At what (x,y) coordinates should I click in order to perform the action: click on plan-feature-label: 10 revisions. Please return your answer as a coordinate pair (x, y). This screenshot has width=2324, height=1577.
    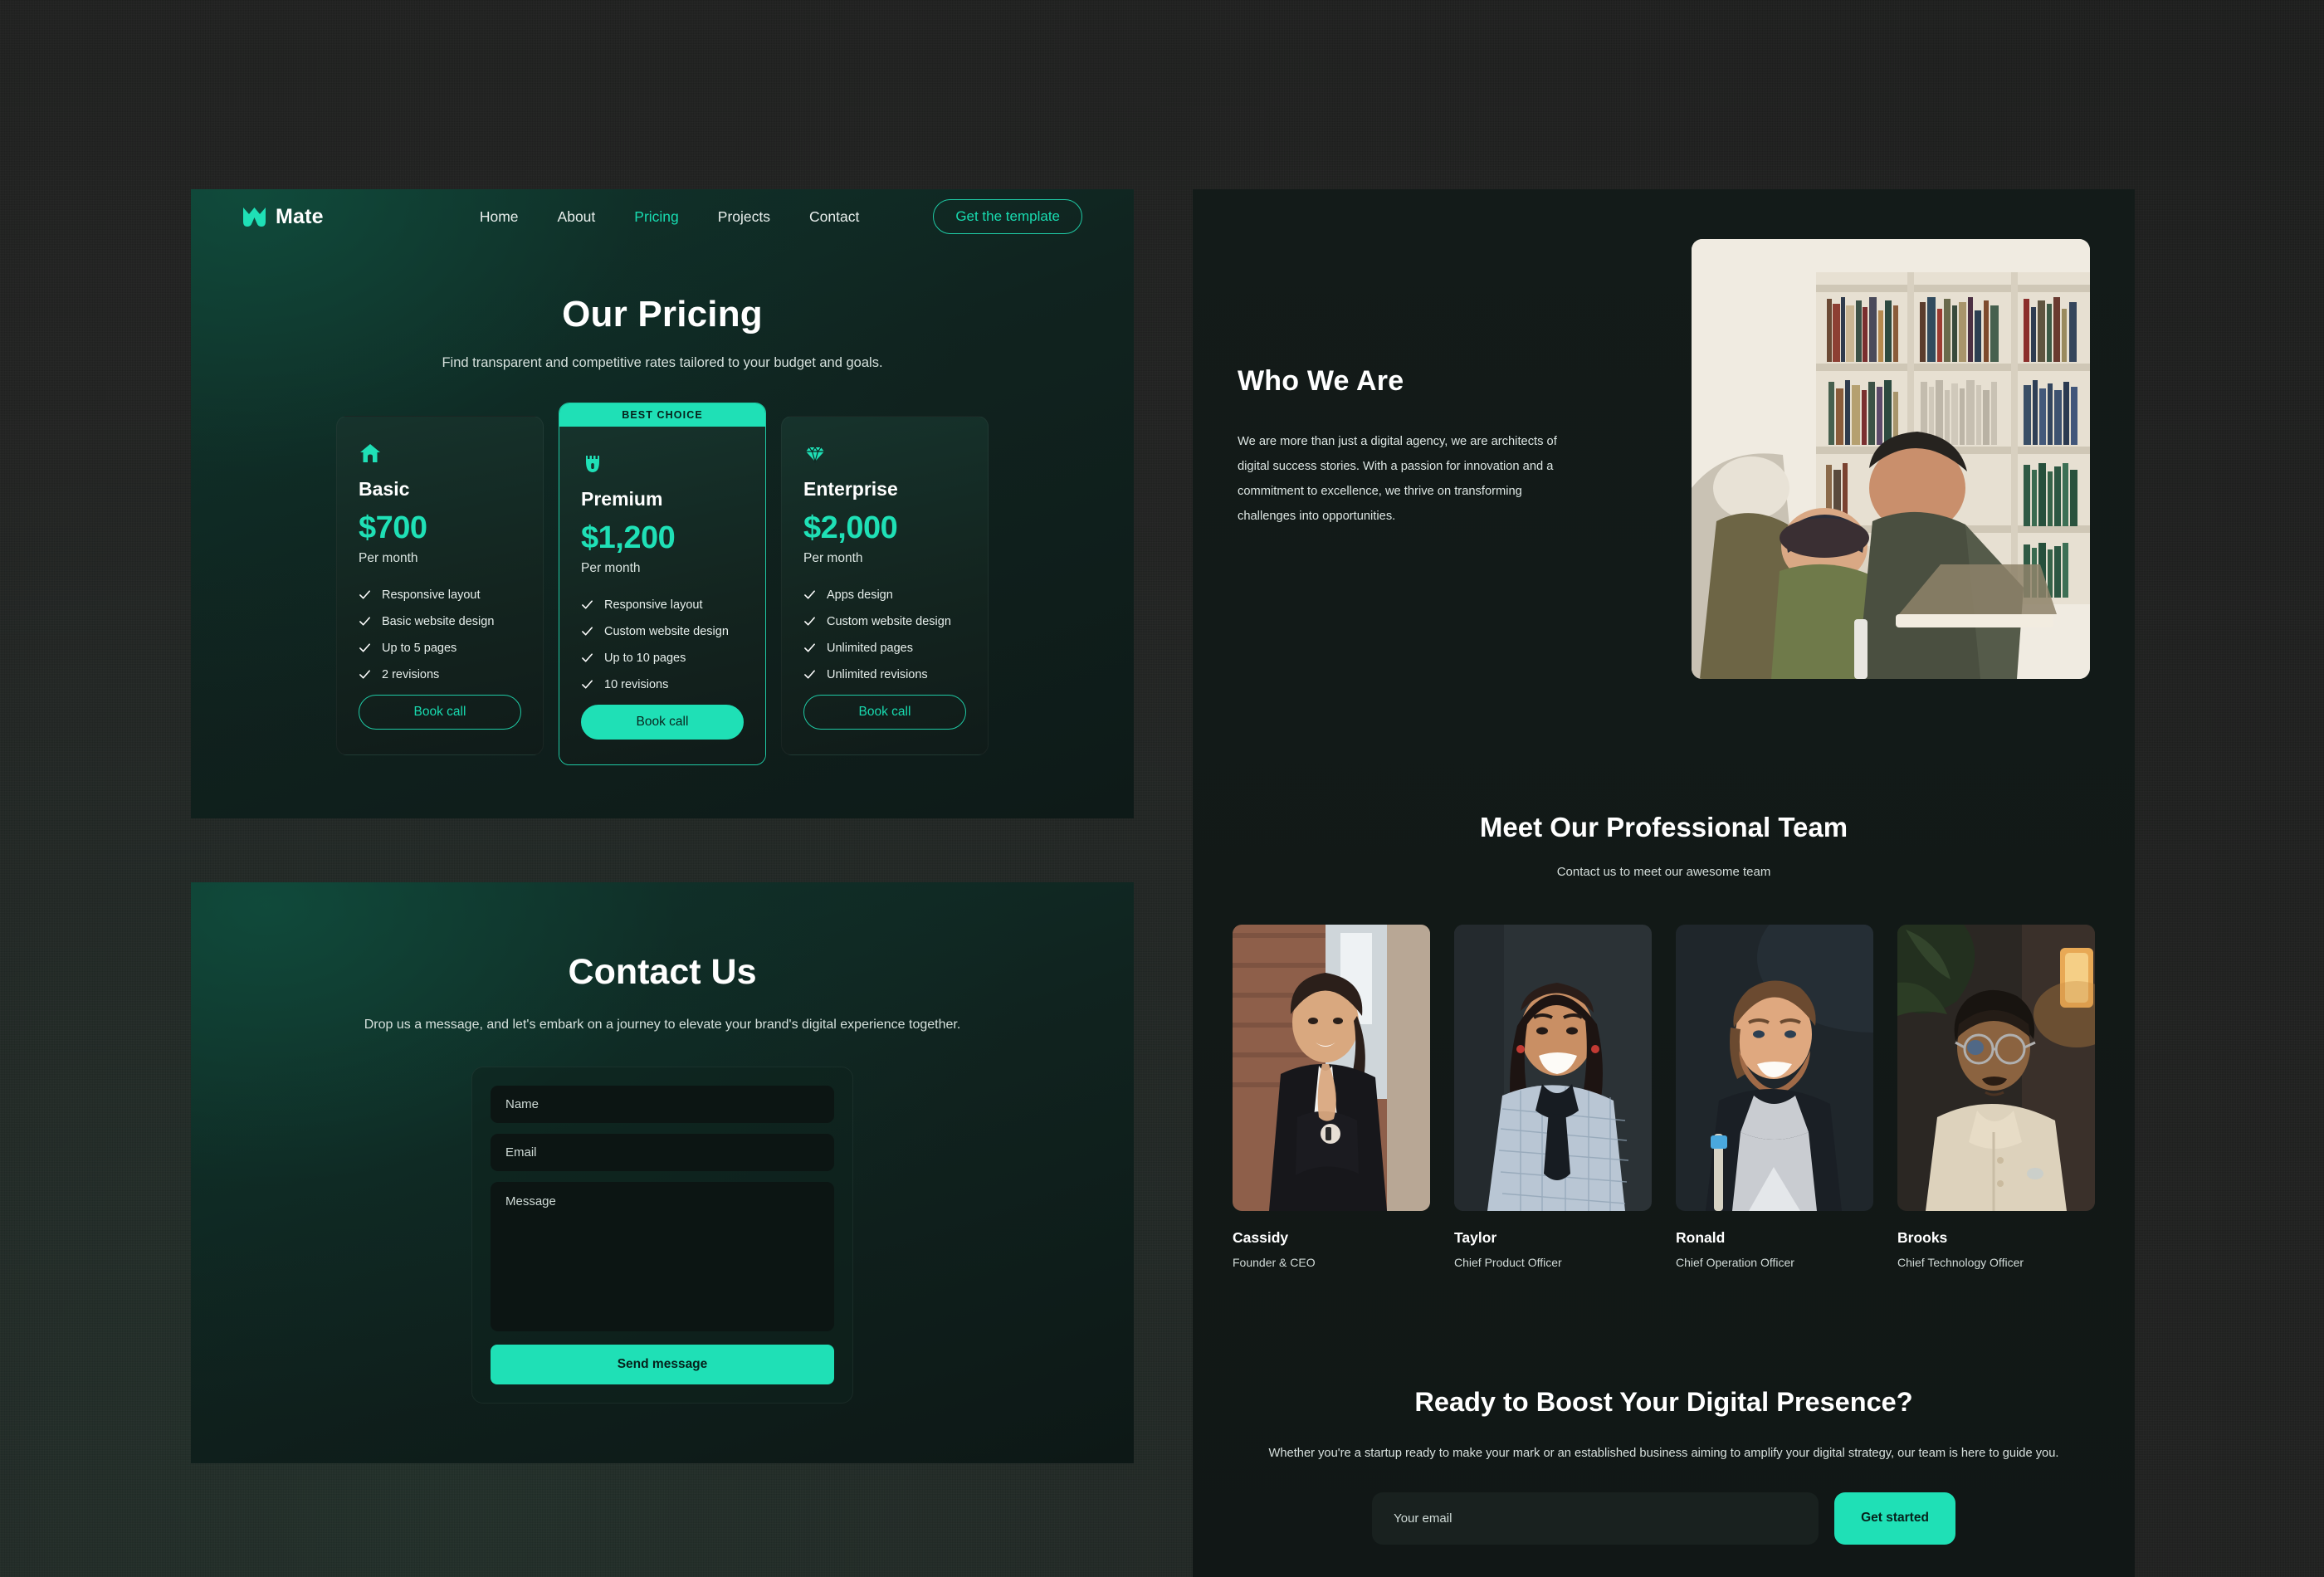
    Looking at the image, I should click on (636, 684).